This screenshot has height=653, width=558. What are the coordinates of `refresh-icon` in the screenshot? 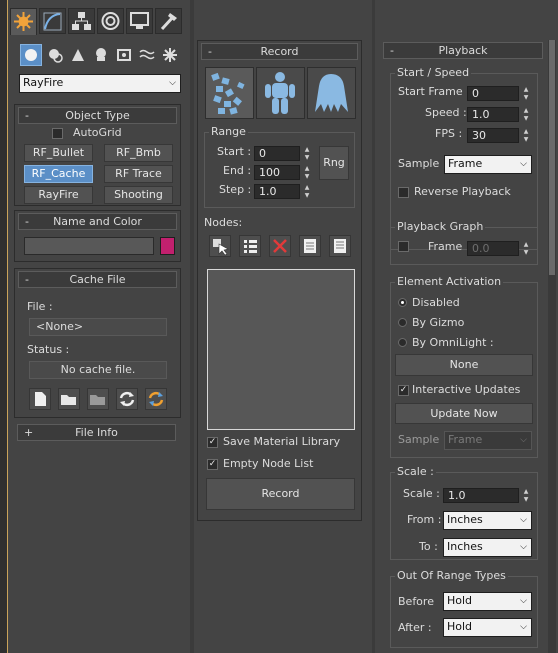 It's located at (127, 399).